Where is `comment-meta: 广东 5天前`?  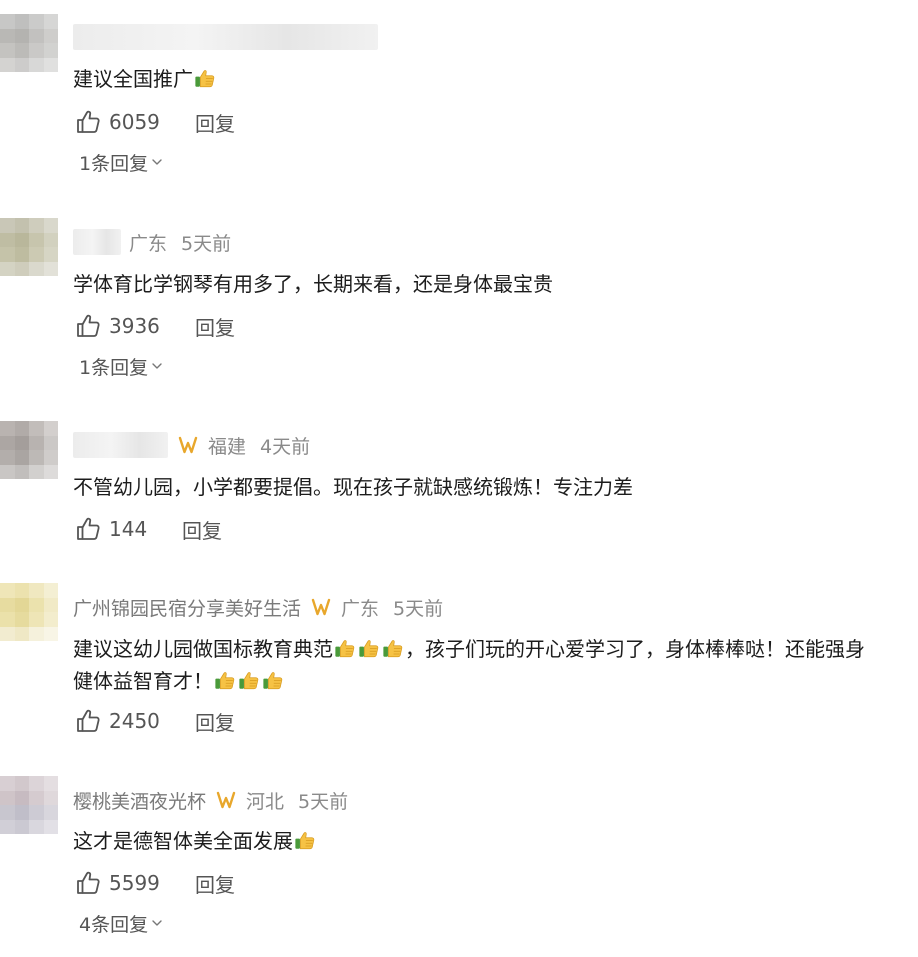 comment-meta: 广东 5天前 is located at coordinates (152, 242).